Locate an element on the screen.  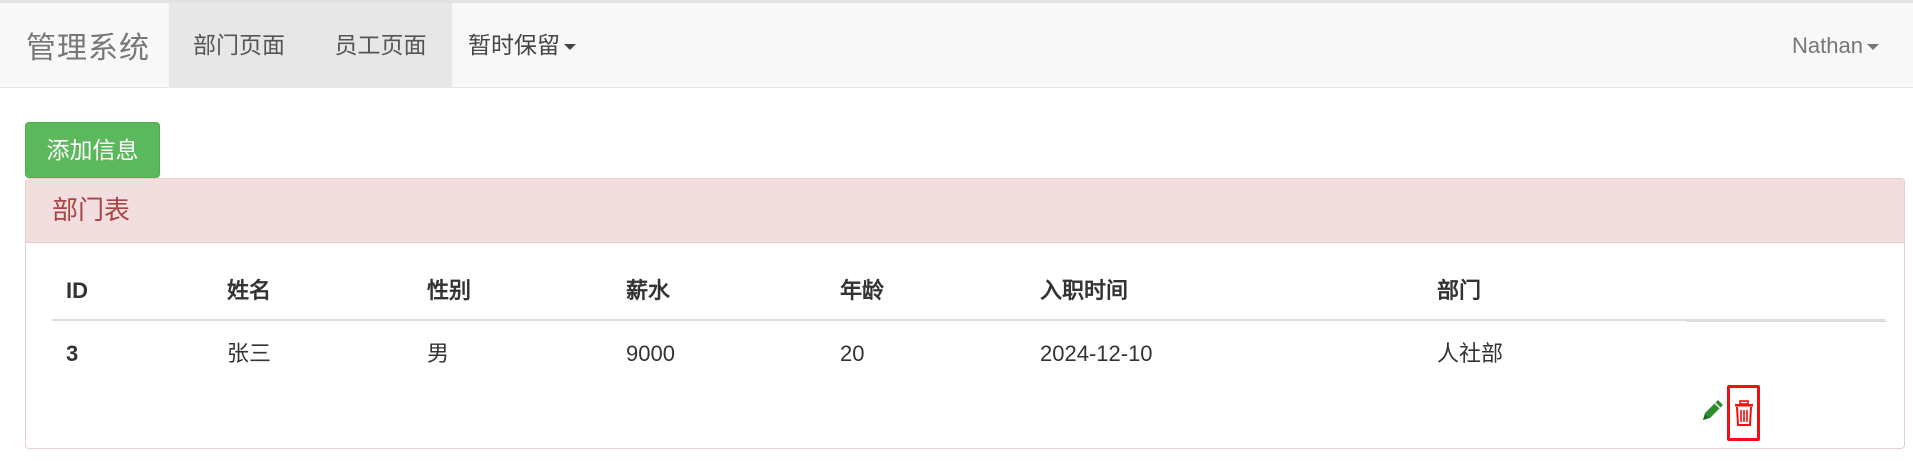
edit-button is located at coordinates (1713, 410).